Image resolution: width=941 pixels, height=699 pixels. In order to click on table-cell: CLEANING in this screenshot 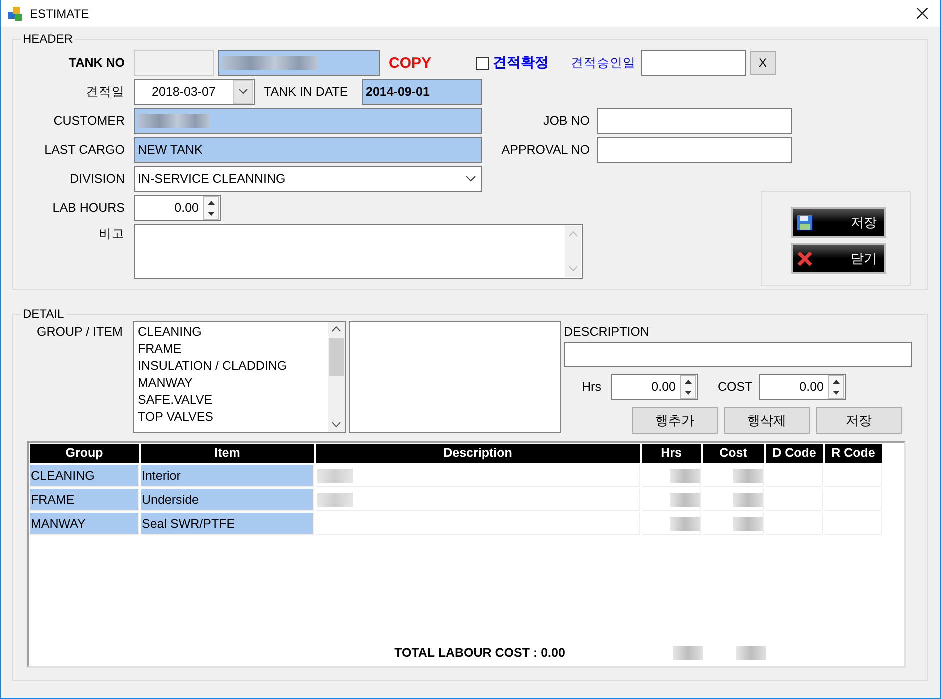, I will do `click(84, 476)`.